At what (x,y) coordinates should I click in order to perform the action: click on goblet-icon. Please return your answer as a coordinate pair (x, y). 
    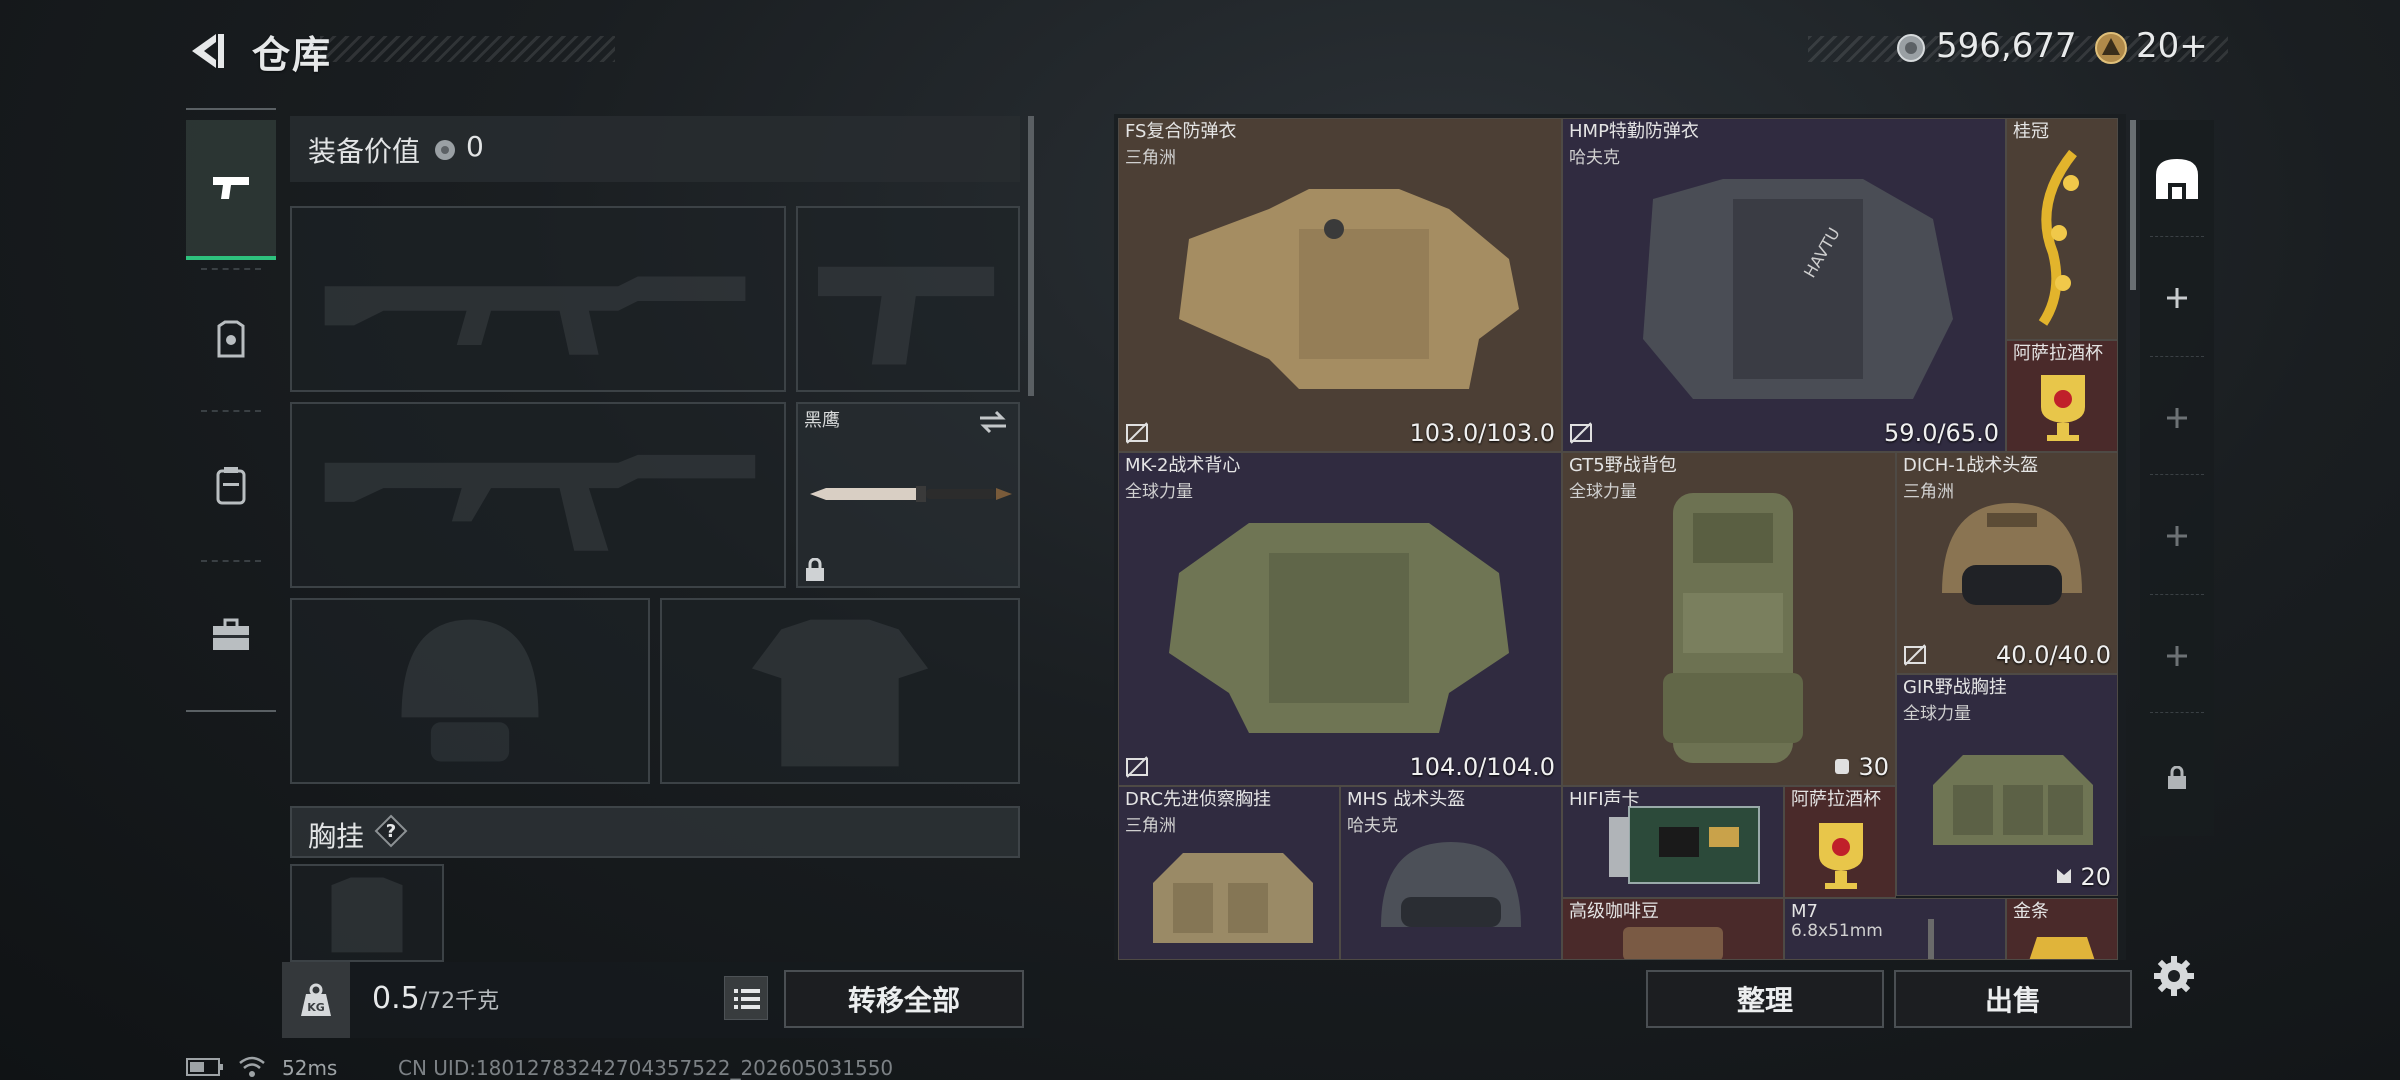
    Looking at the image, I should click on (2063, 408).